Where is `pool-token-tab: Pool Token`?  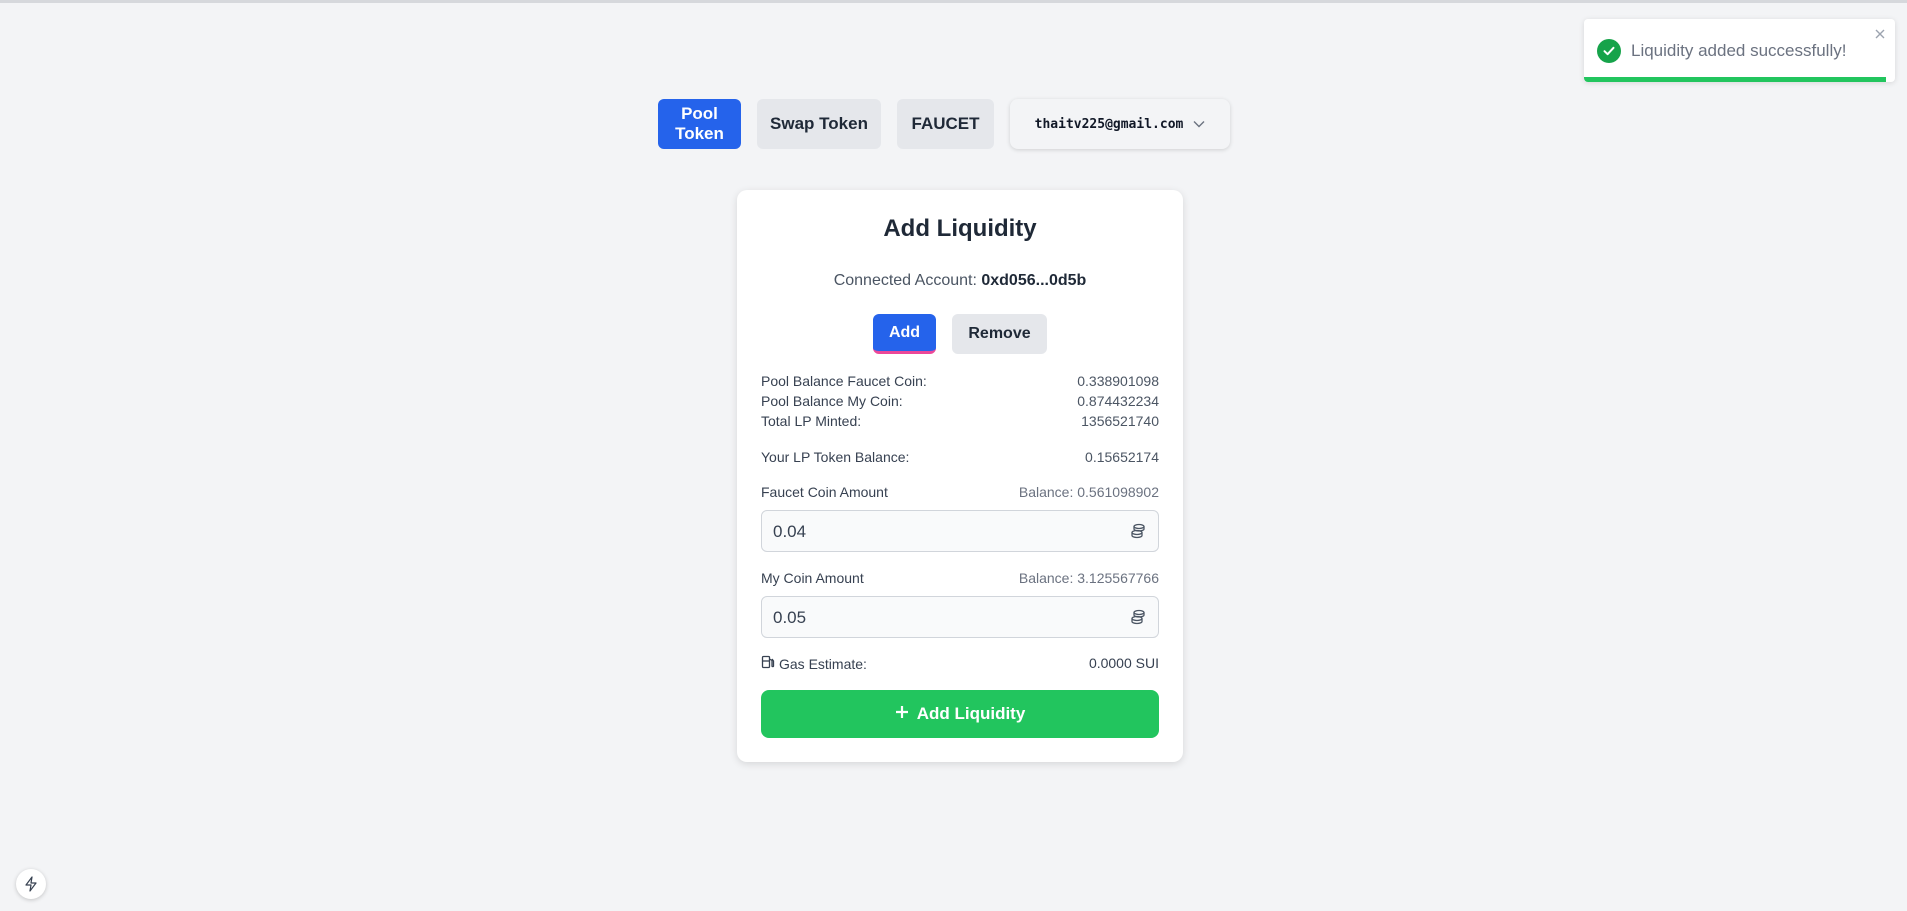
pool-token-tab: Pool Token is located at coordinates (699, 124).